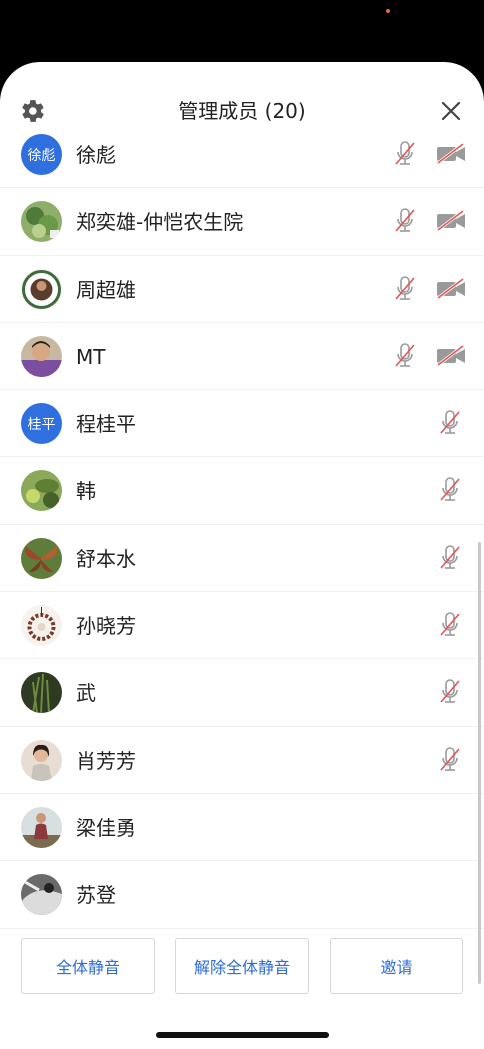 Image resolution: width=484 pixels, height=1049 pixels. Describe the element at coordinates (242, 1035) in the screenshot. I see `home-indicator` at that location.